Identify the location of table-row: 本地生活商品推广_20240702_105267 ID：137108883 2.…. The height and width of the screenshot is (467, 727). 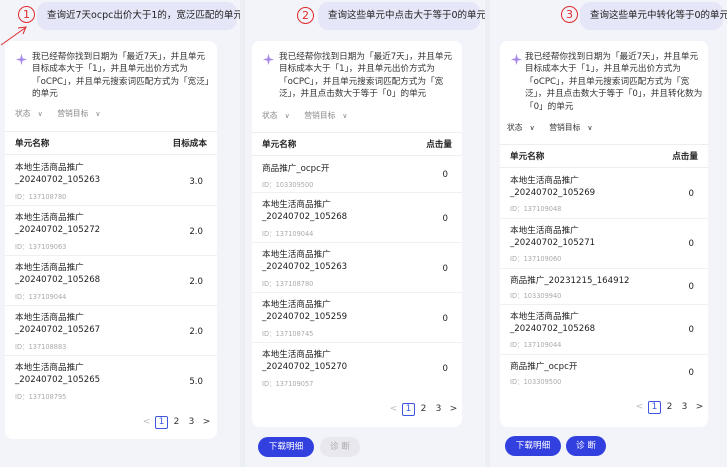
(111, 331).